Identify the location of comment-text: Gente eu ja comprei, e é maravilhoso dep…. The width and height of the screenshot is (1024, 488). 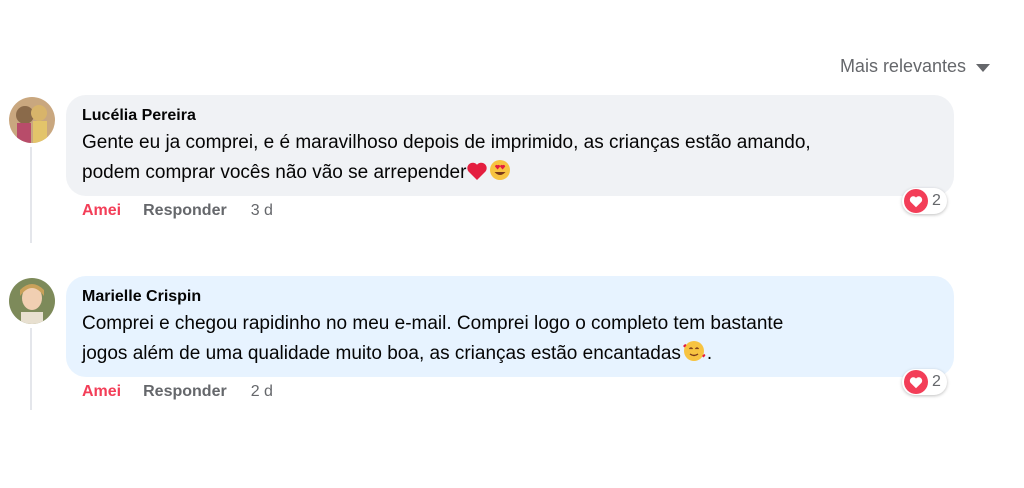
(510, 159).